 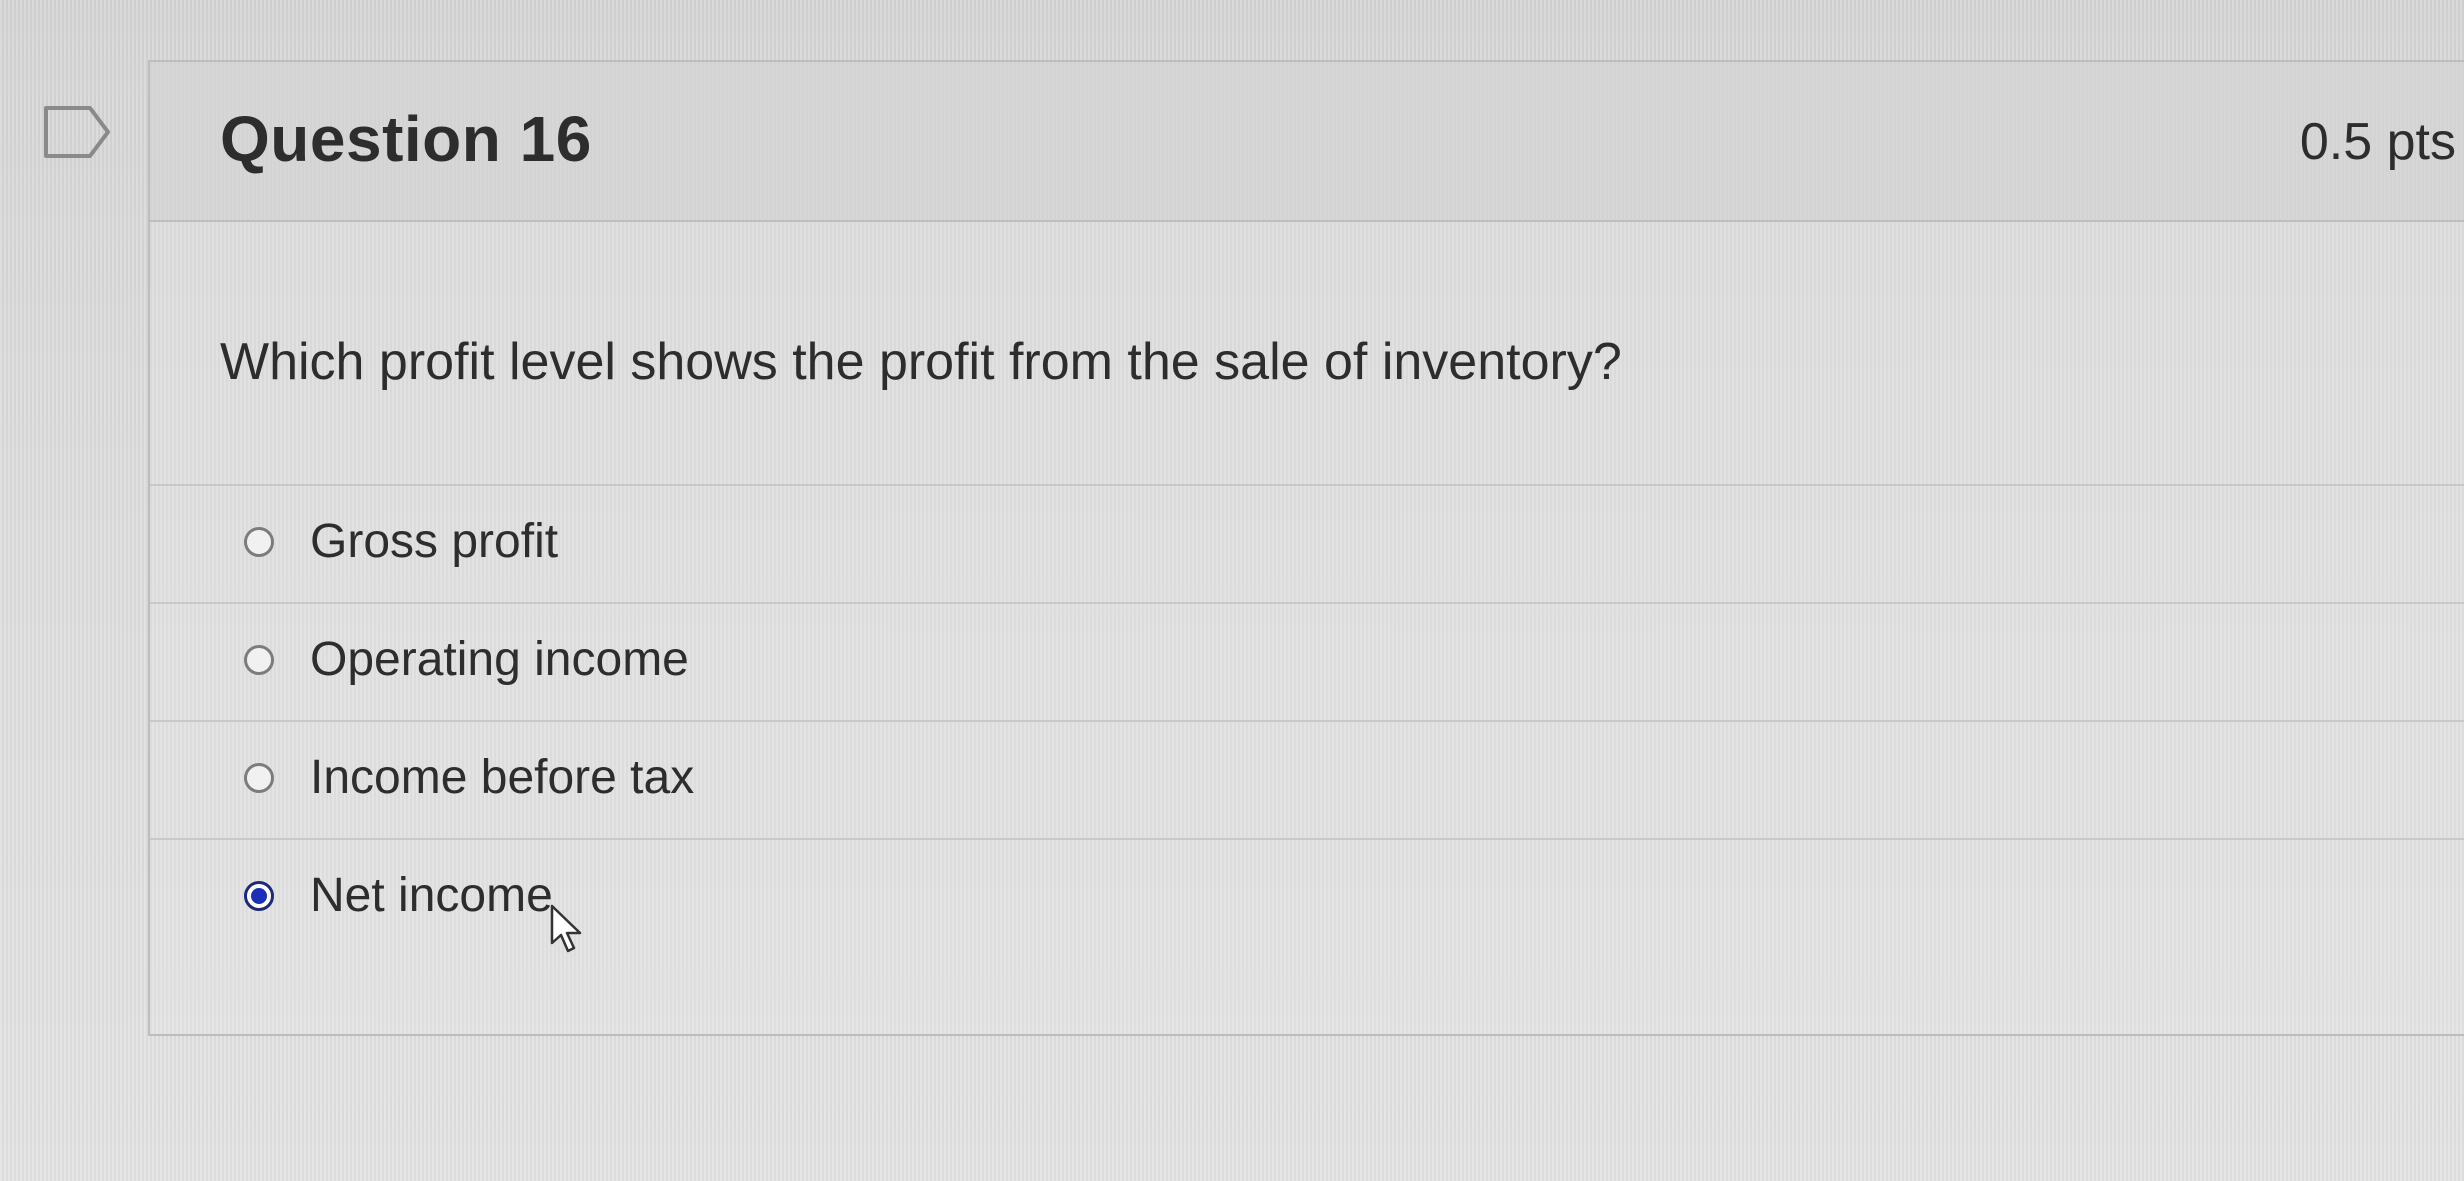 I want to click on answer-label: Income before tax, so click(x=502, y=777).